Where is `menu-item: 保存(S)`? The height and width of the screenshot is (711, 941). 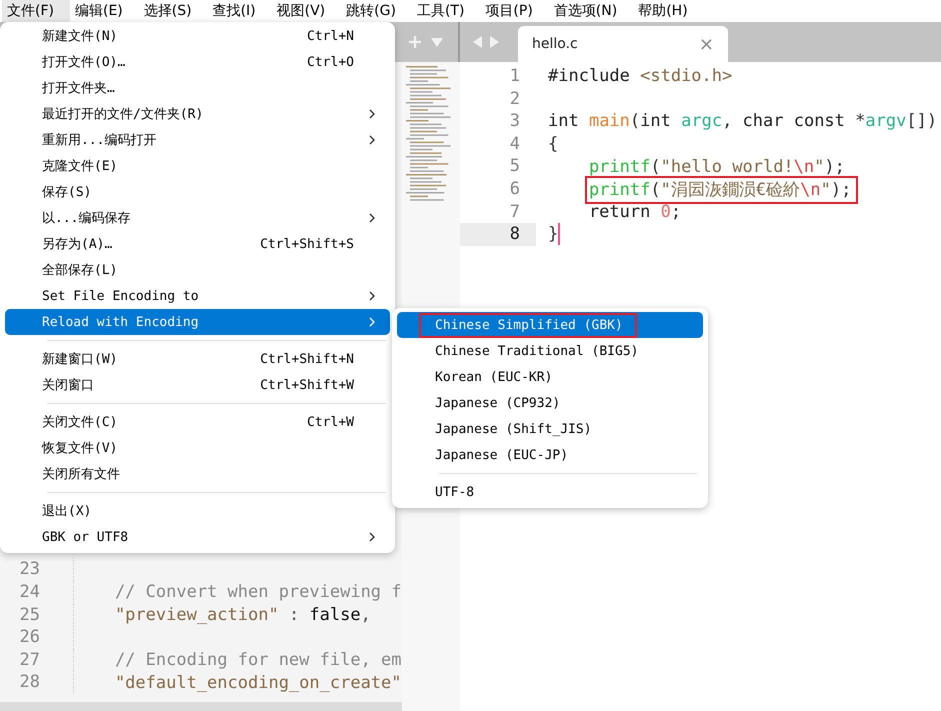 menu-item: 保存(S) is located at coordinates (197, 192).